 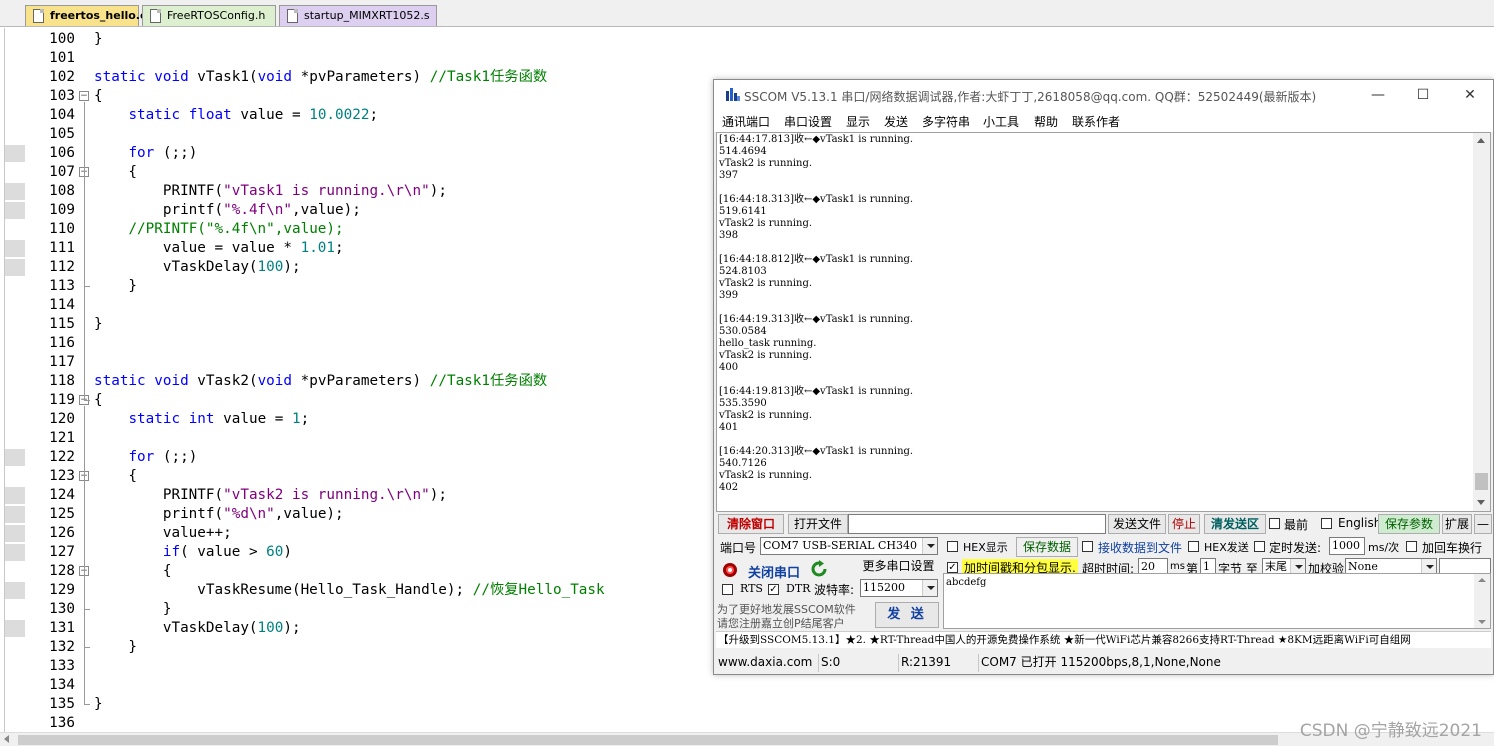 What do you see at coordinates (62, 191) in the screenshot?
I see `line-number: 108` at bounding box center [62, 191].